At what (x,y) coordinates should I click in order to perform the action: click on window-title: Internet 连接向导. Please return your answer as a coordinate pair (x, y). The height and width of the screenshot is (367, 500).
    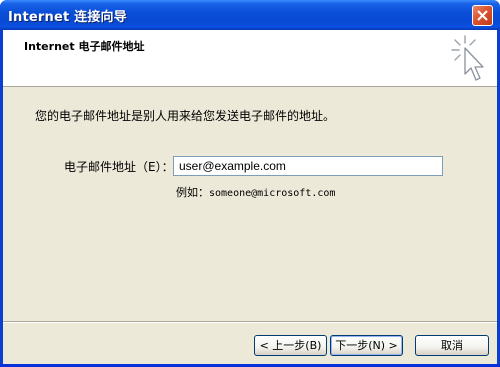
    Looking at the image, I should click on (67, 17).